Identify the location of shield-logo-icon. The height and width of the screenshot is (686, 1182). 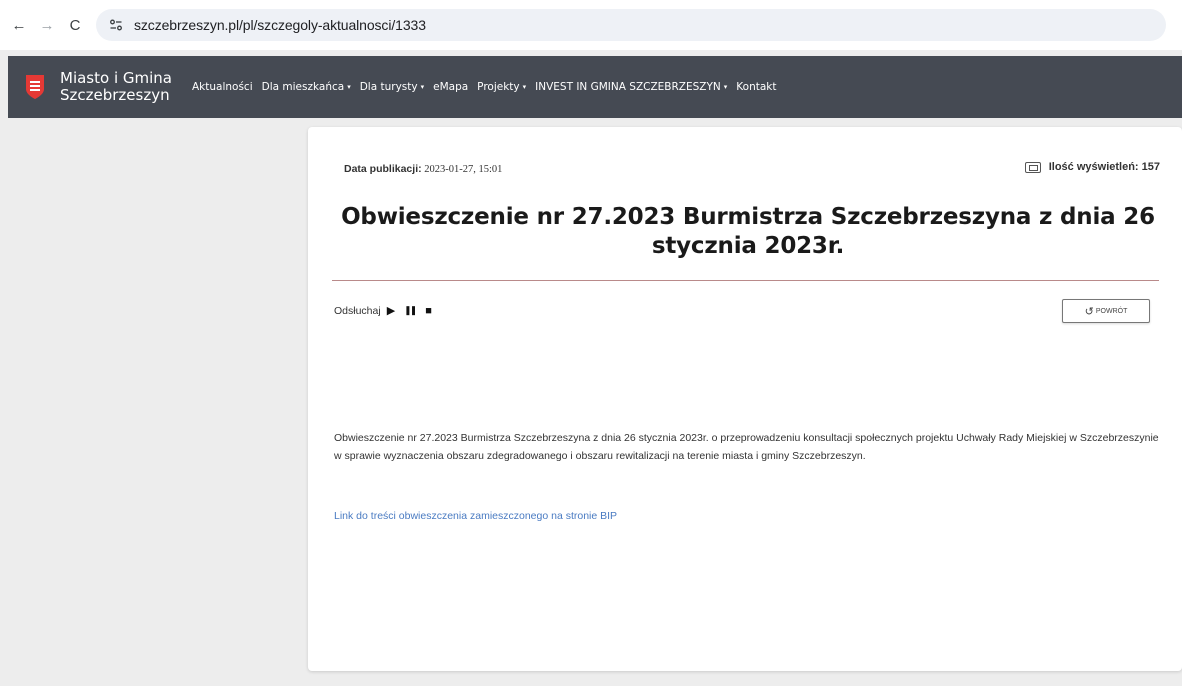
(35, 87).